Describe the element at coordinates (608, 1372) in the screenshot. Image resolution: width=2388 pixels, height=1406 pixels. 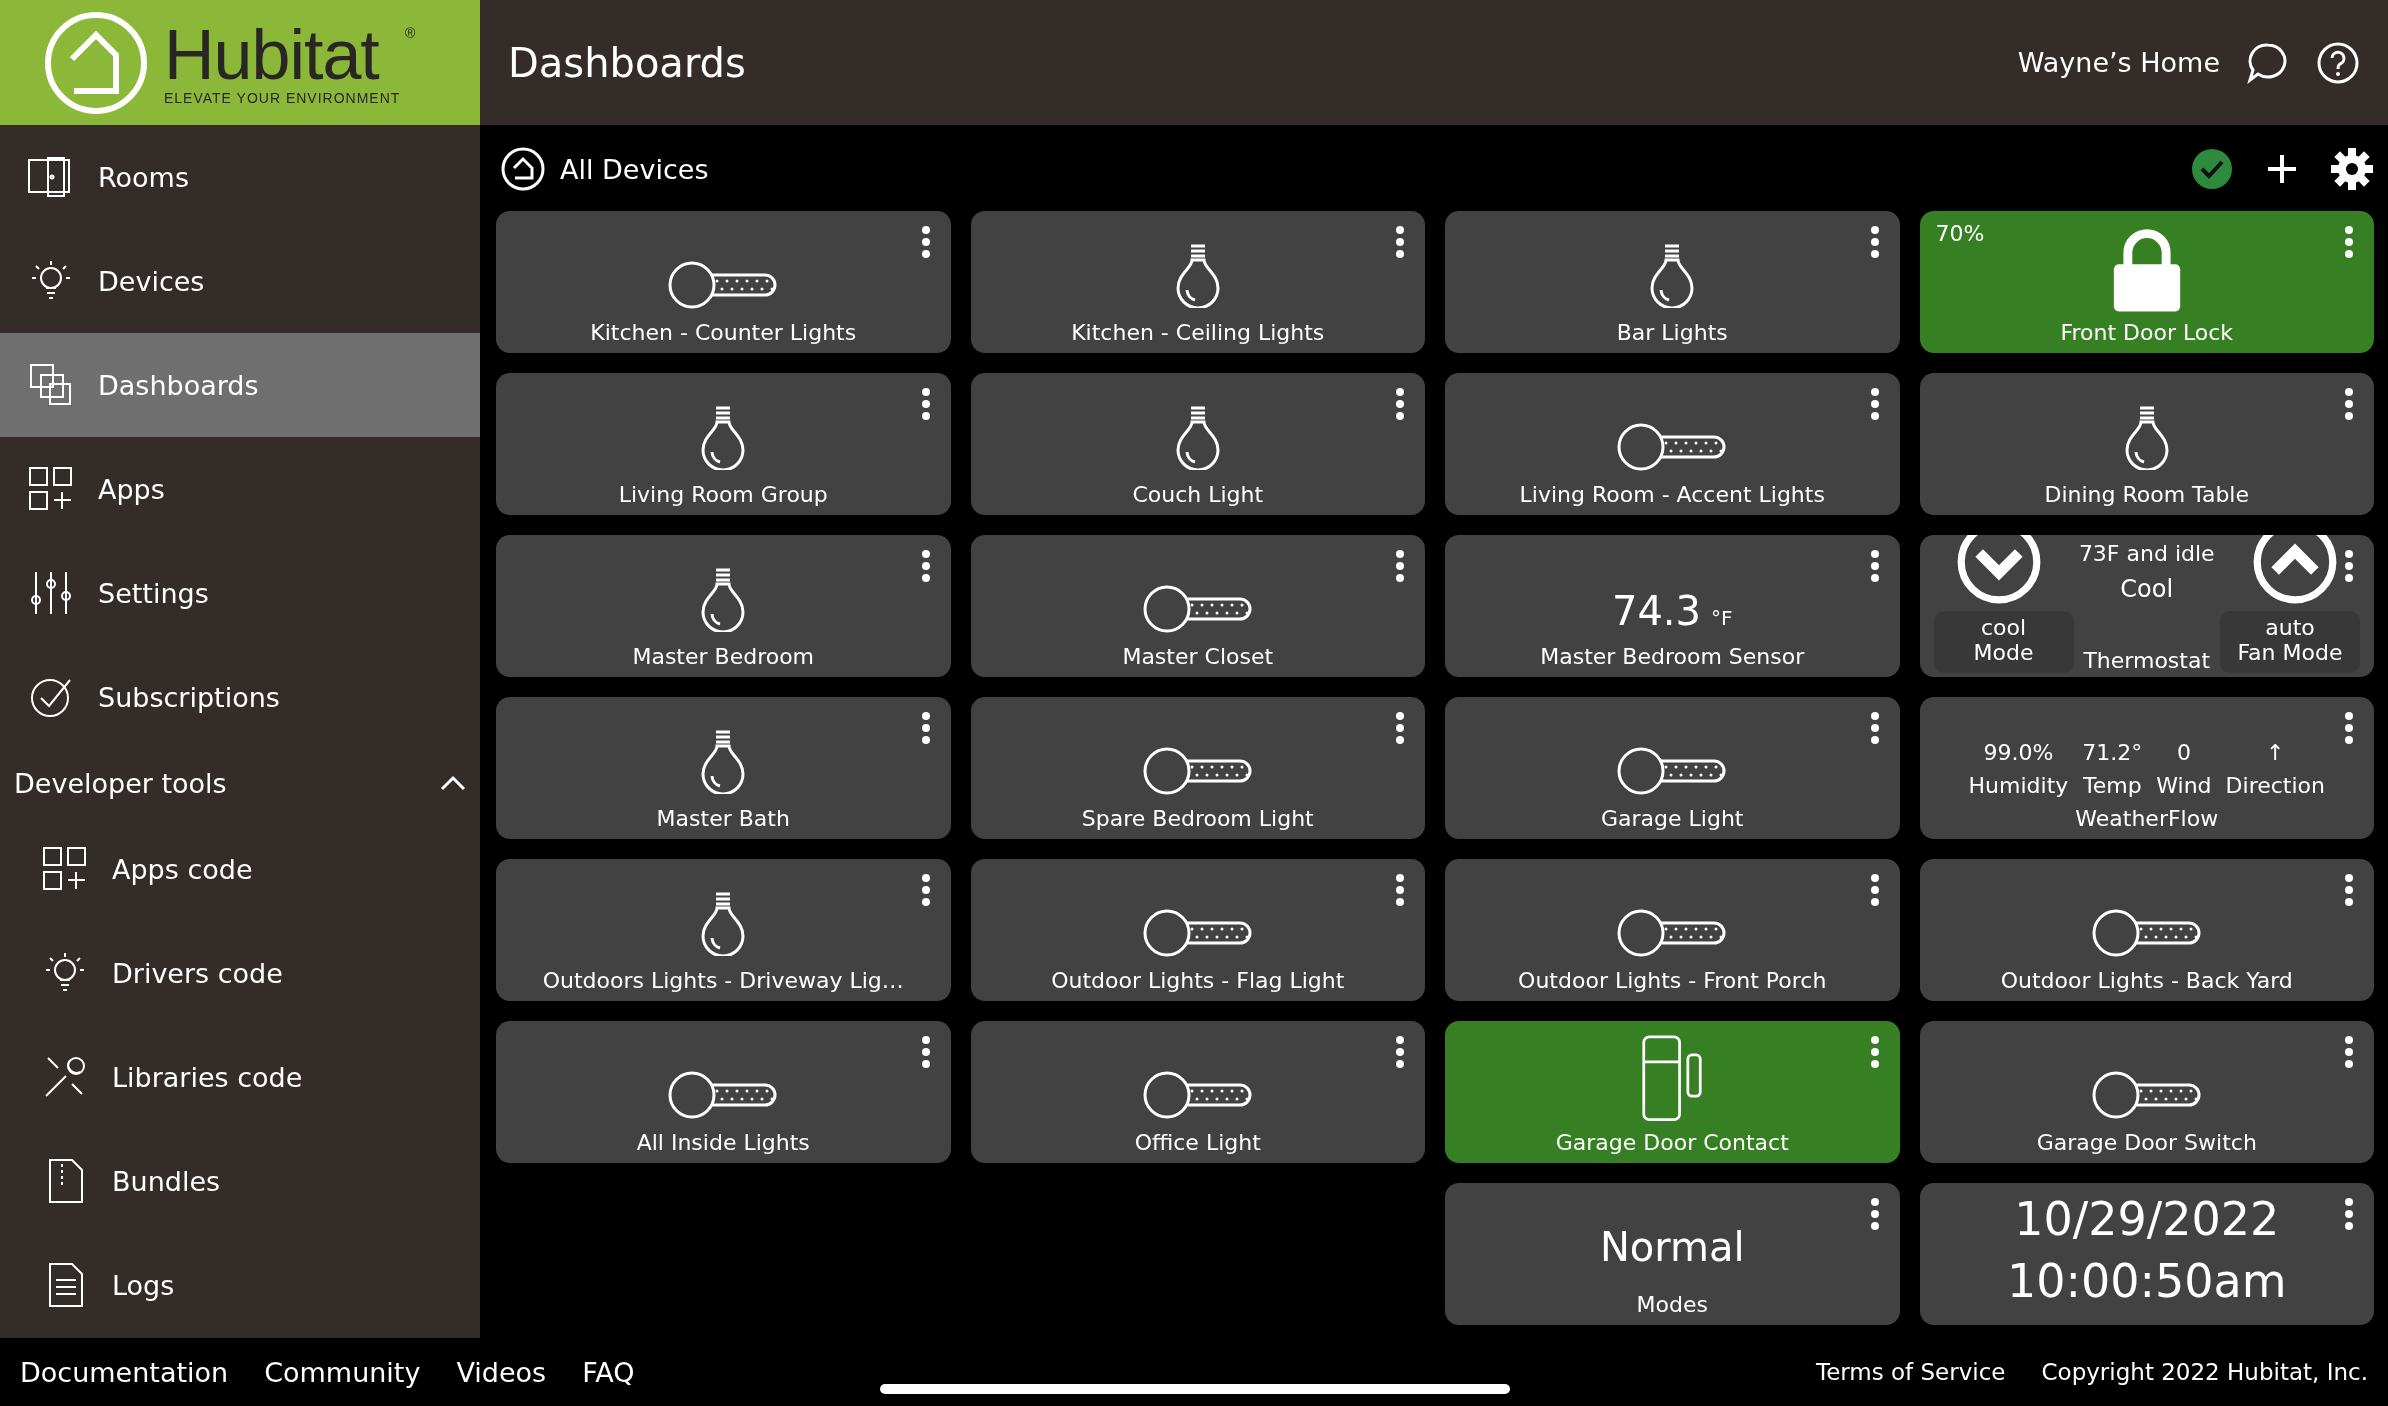
I see `footer-link: FAQ` at that location.